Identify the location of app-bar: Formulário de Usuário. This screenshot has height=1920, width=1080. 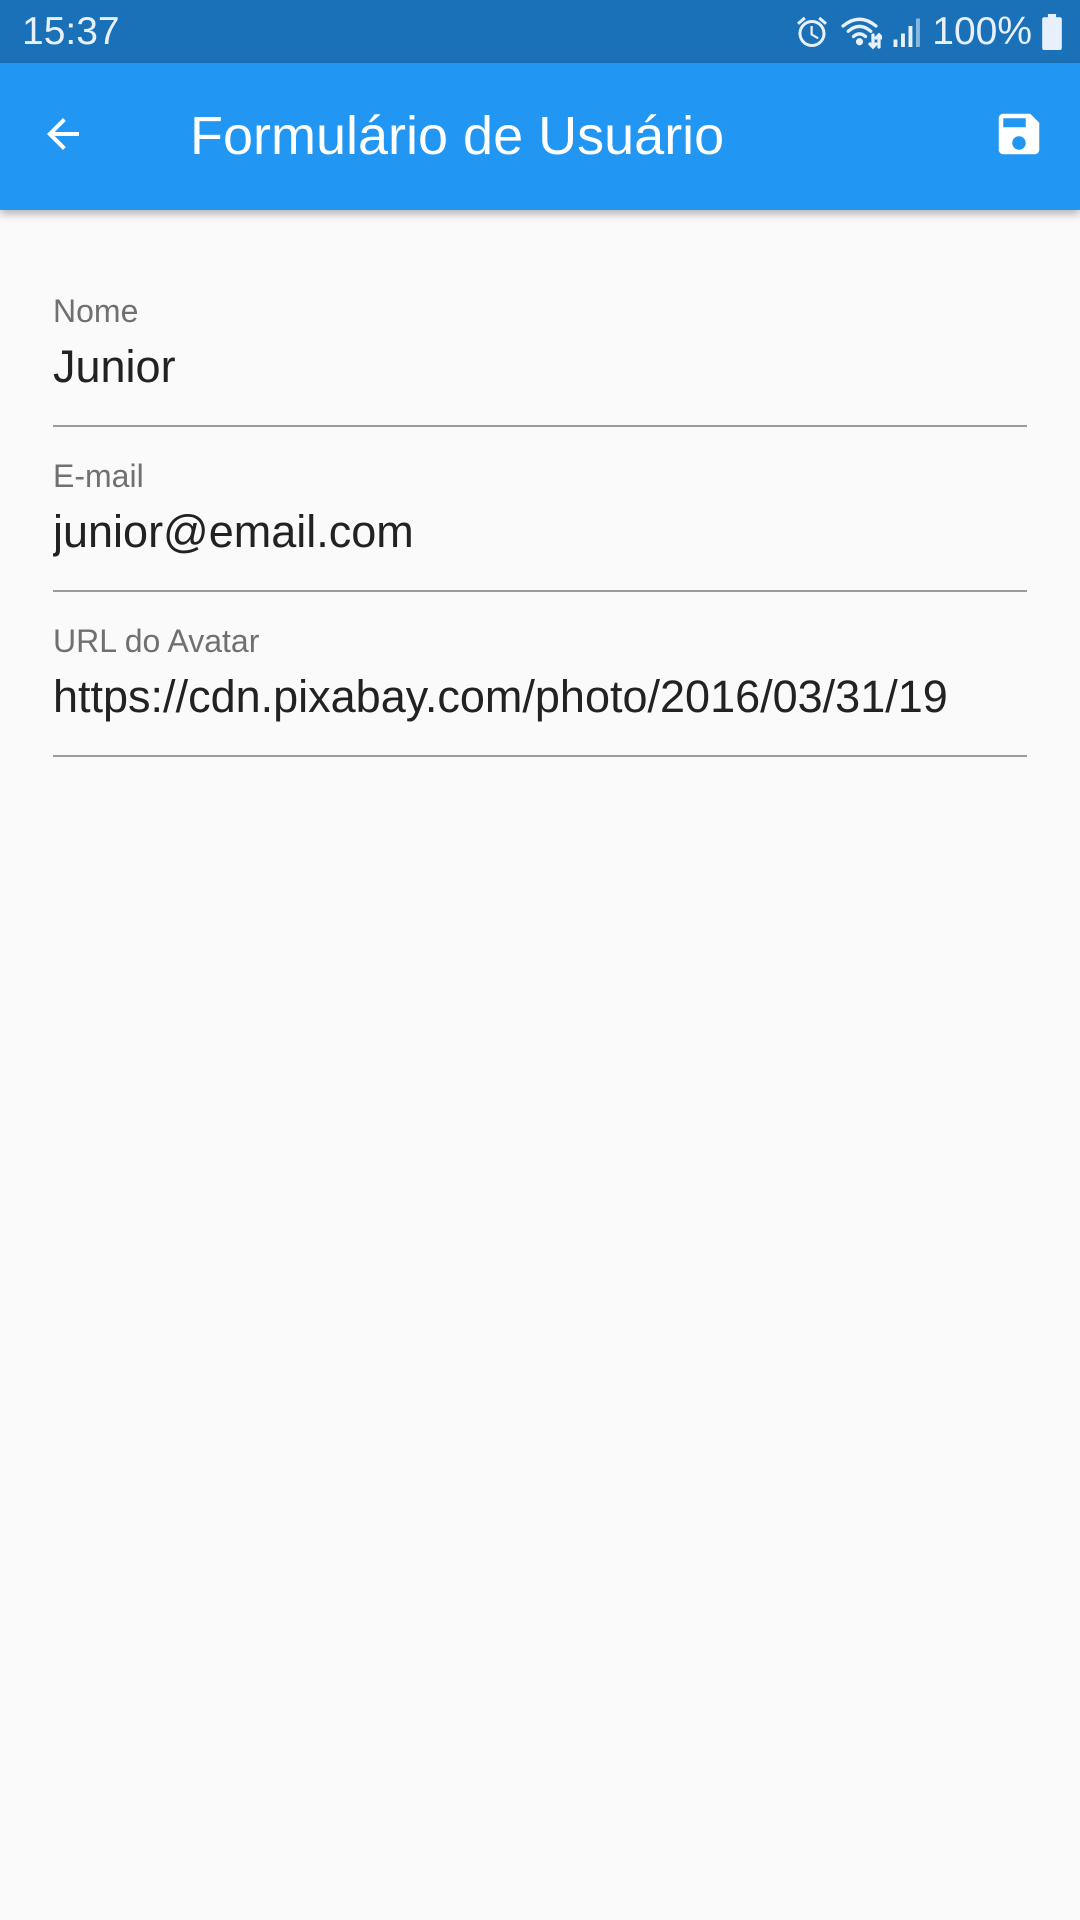
(540, 136).